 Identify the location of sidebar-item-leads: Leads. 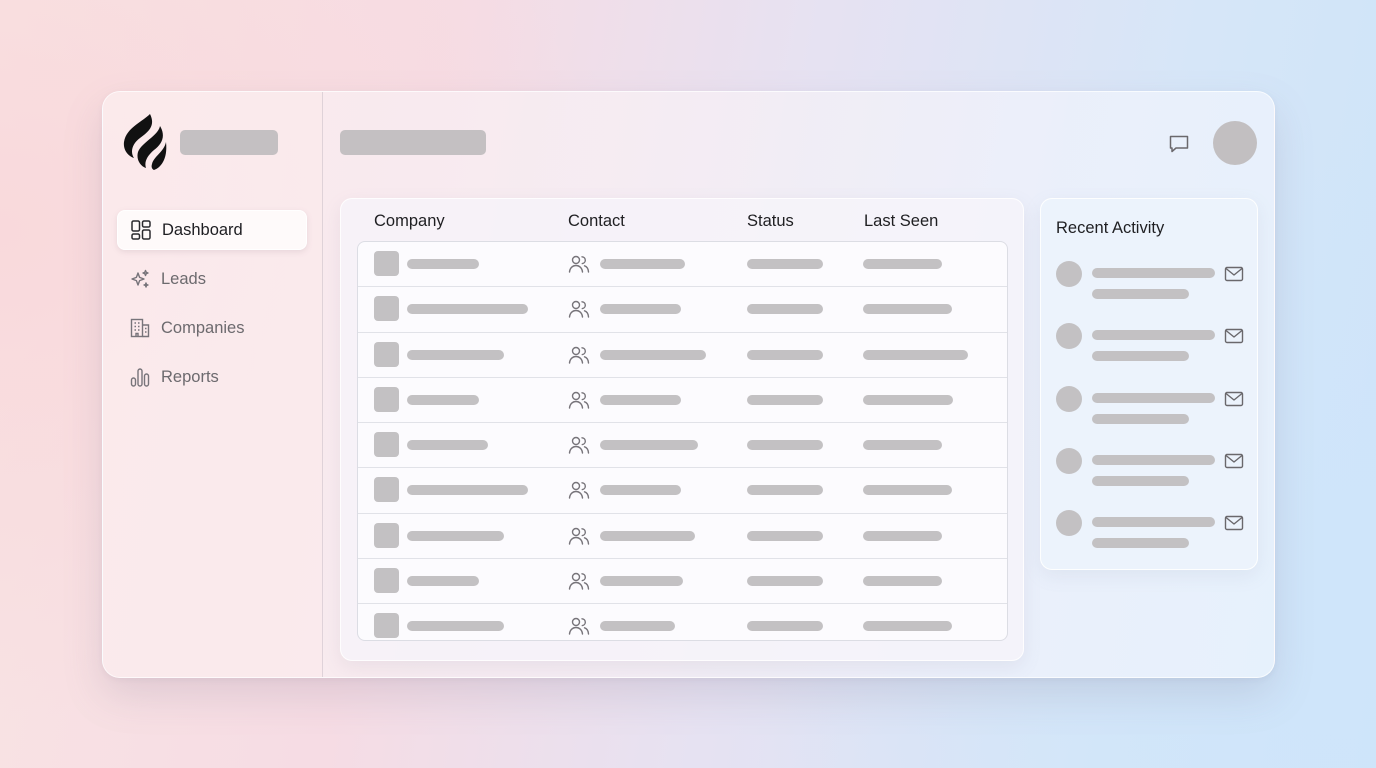
(212, 279).